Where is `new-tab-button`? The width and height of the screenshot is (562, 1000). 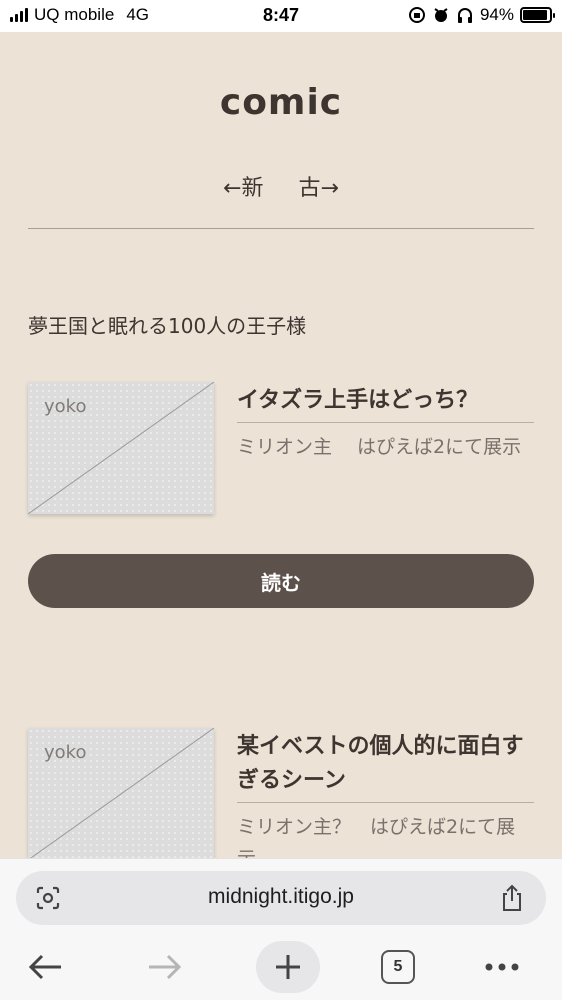 new-tab-button is located at coordinates (288, 967).